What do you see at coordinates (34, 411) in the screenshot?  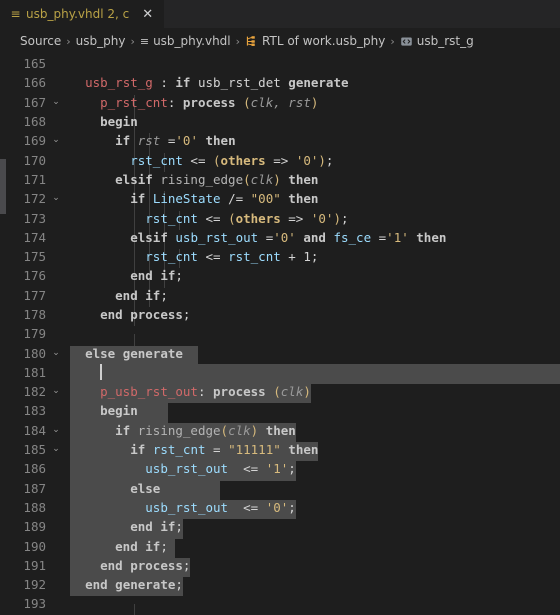 I see `line-number: 183` at bounding box center [34, 411].